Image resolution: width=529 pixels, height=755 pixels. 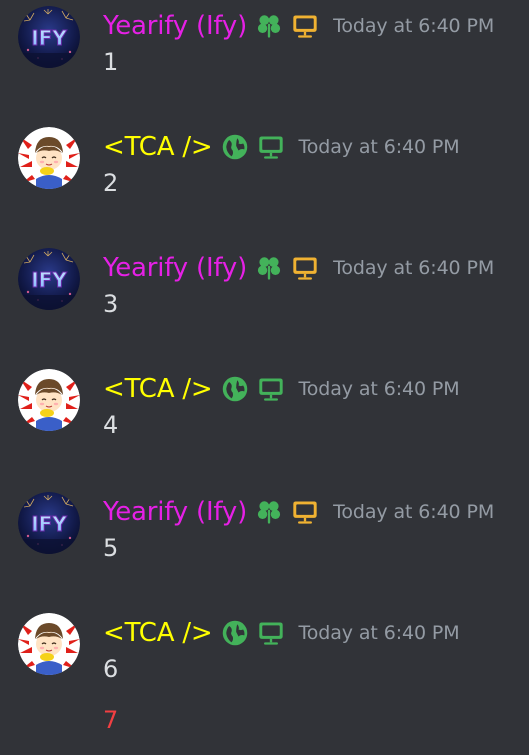 I want to click on chat-message: <TCA /> Today at 6:40 PM 4, so click(x=264, y=418).